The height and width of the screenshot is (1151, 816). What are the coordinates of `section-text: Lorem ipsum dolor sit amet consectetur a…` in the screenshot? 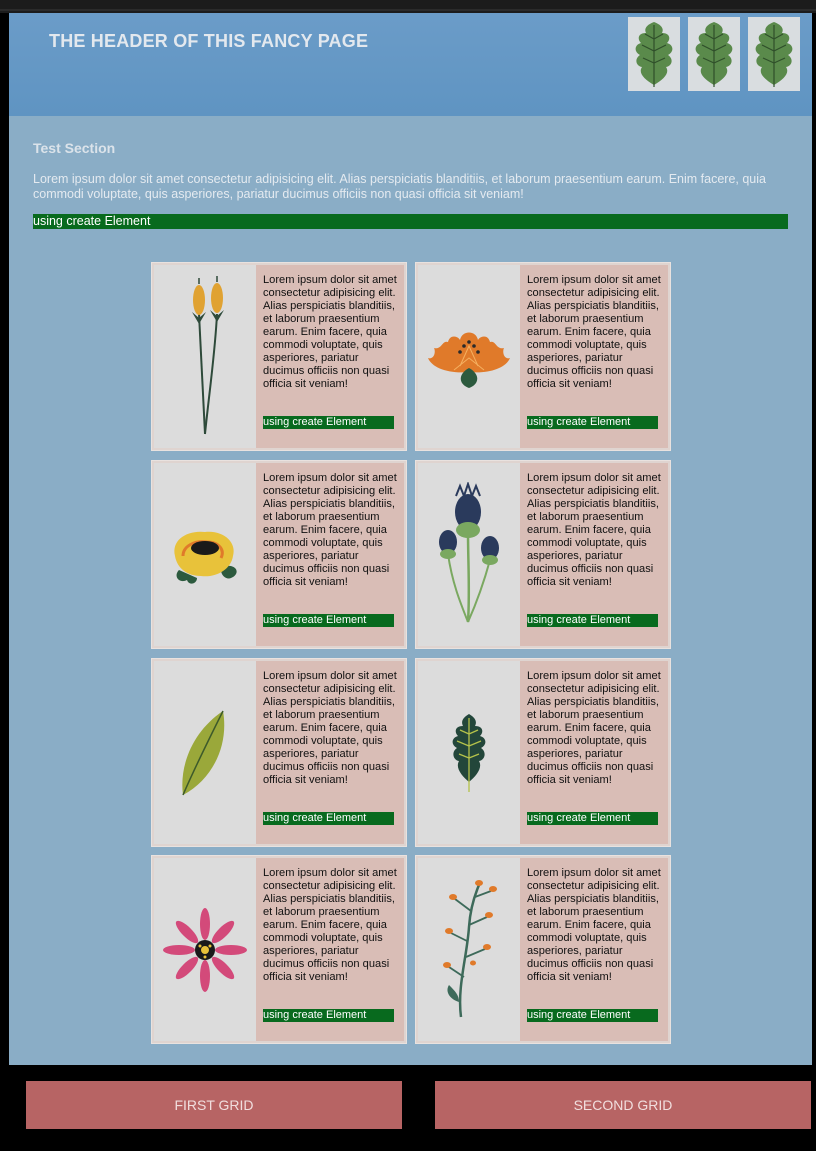 It's located at (399, 186).